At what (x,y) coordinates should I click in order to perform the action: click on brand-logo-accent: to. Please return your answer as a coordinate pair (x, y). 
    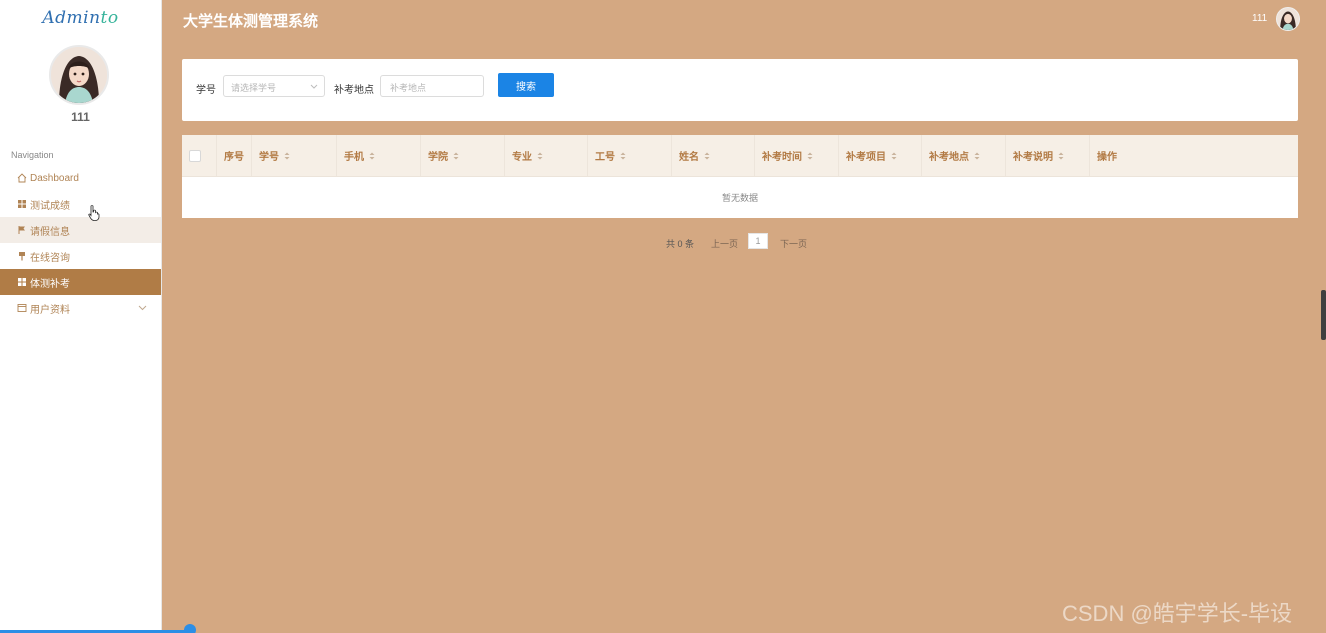
    Looking at the image, I should click on (109, 18).